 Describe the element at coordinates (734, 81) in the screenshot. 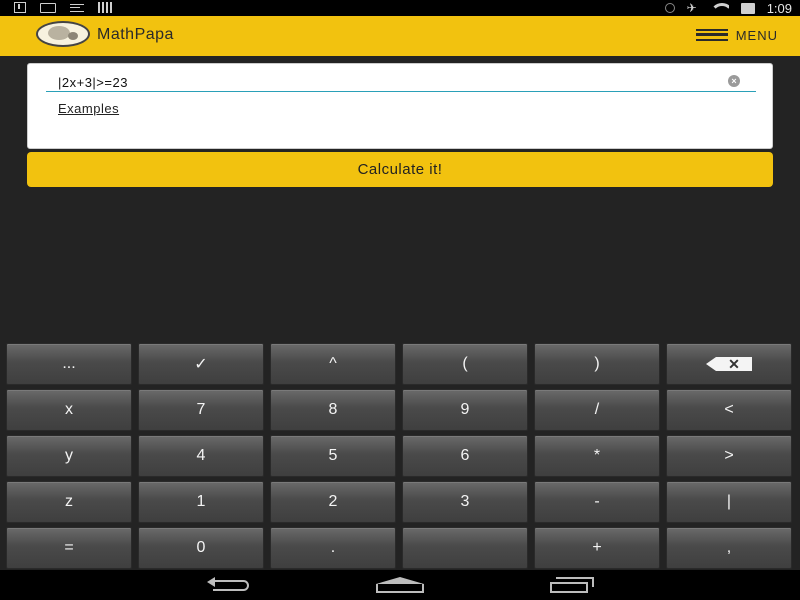

I see `close-circle-icon: ×` at that location.